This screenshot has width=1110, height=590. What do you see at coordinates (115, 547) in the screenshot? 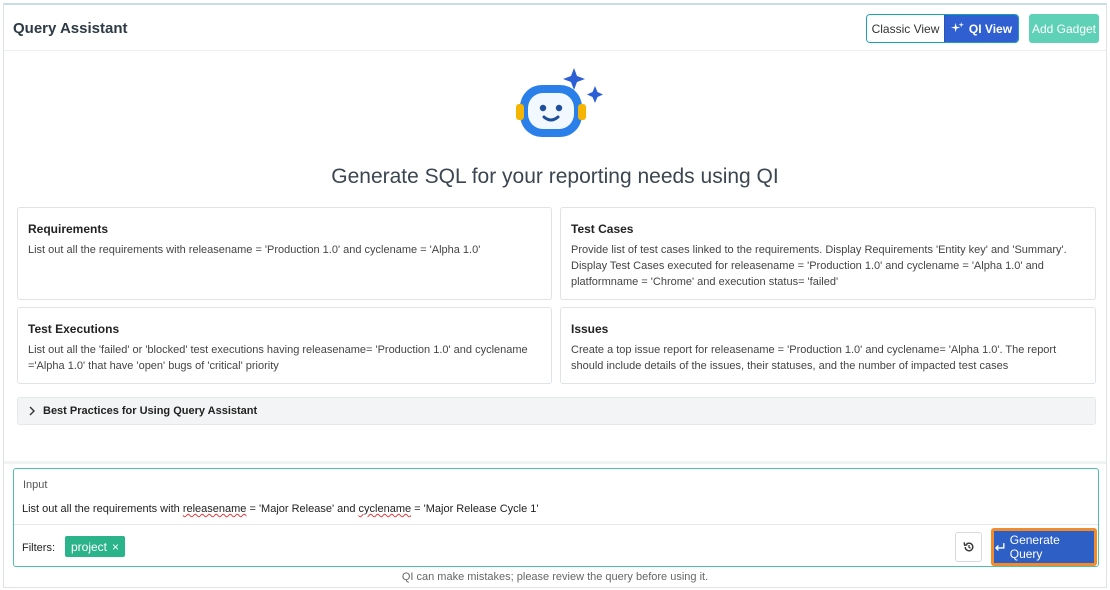
I see `close-icon: ×` at bounding box center [115, 547].